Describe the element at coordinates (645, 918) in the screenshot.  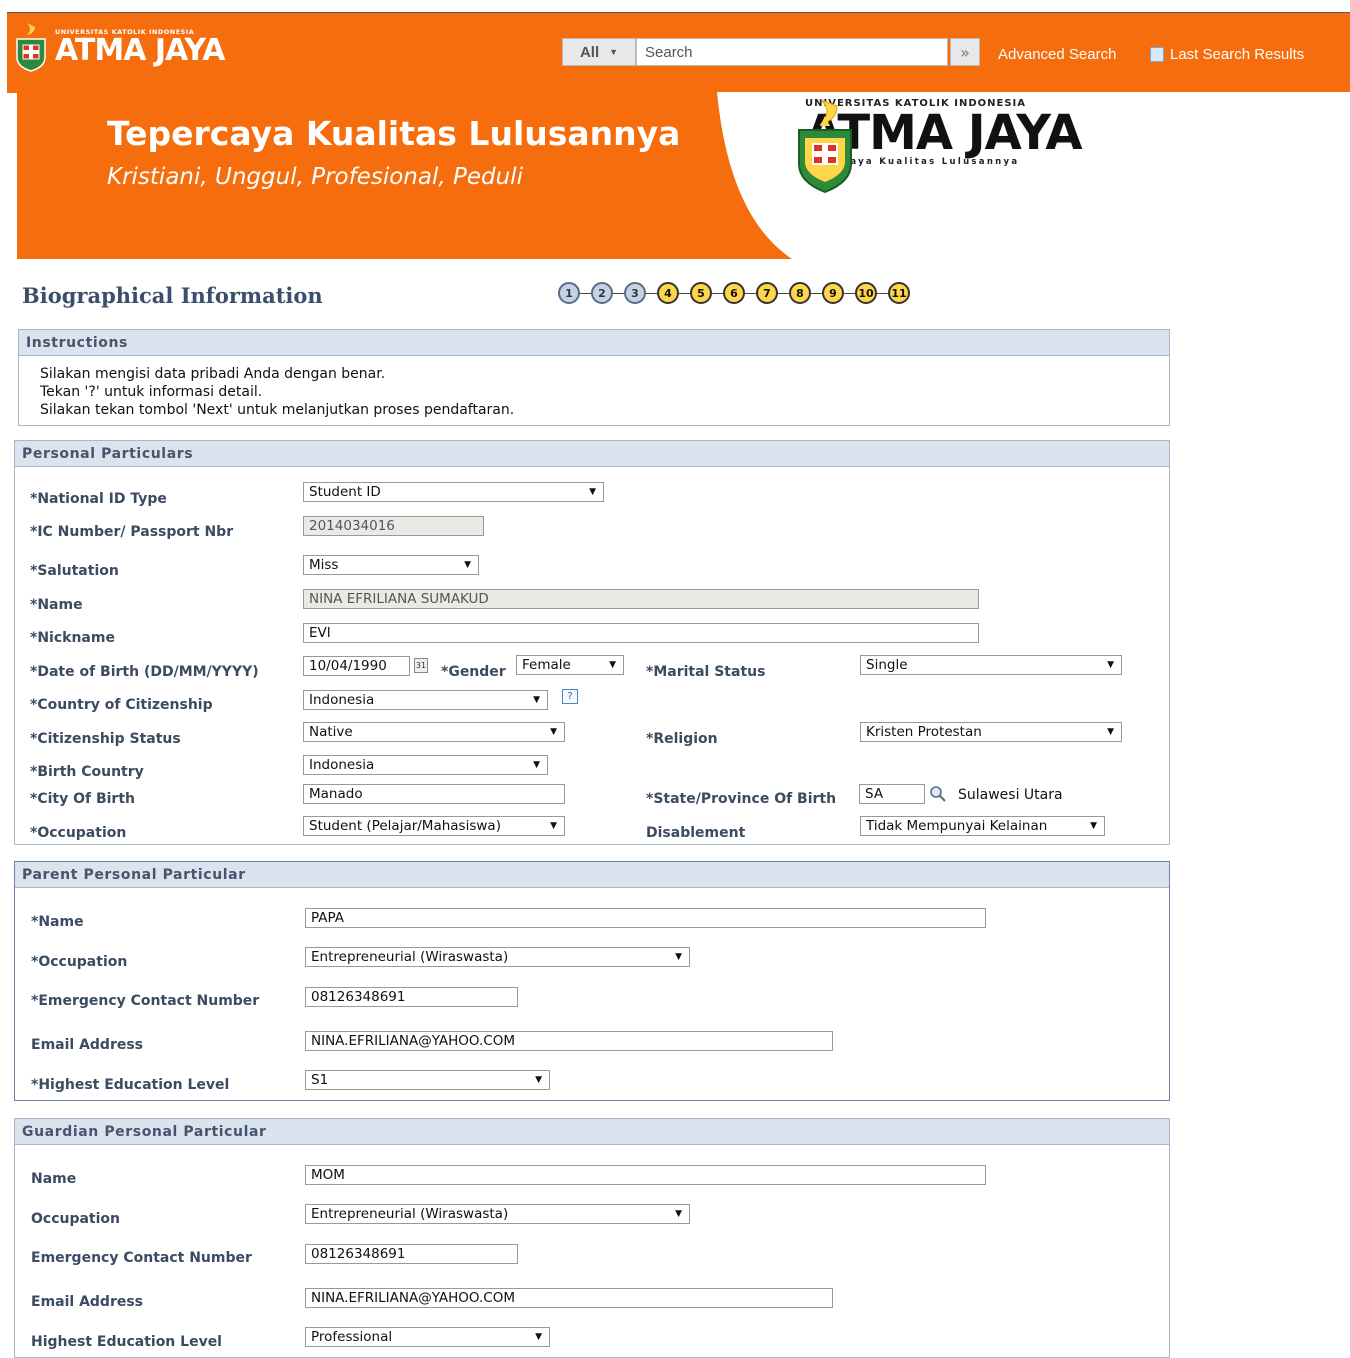
I see `parent-name-input: PAPA` at that location.